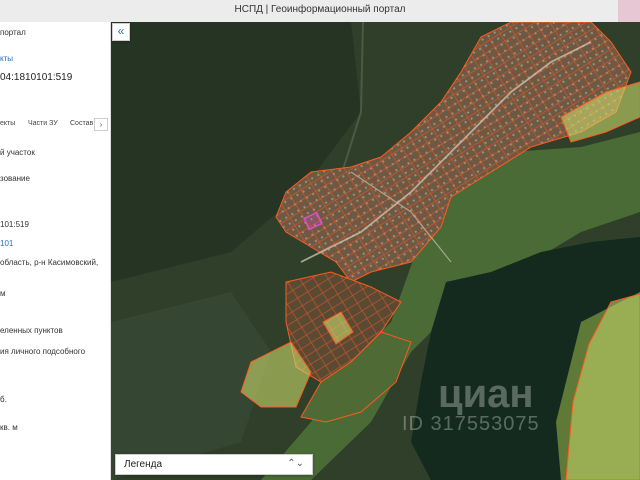 This screenshot has width=640, height=480. What do you see at coordinates (471, 424) in the screenshot?
I see `watermark-id: ID 317553075` at bounding box center [471, 424].